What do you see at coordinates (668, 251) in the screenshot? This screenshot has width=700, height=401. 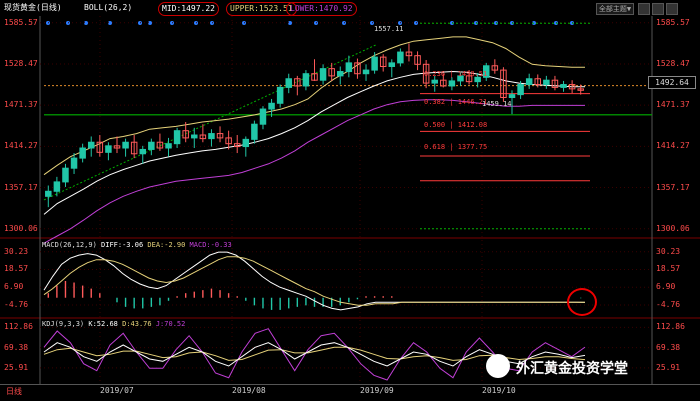 I see `macd-tick-right: 30.23` at bounding box center [668, 251].